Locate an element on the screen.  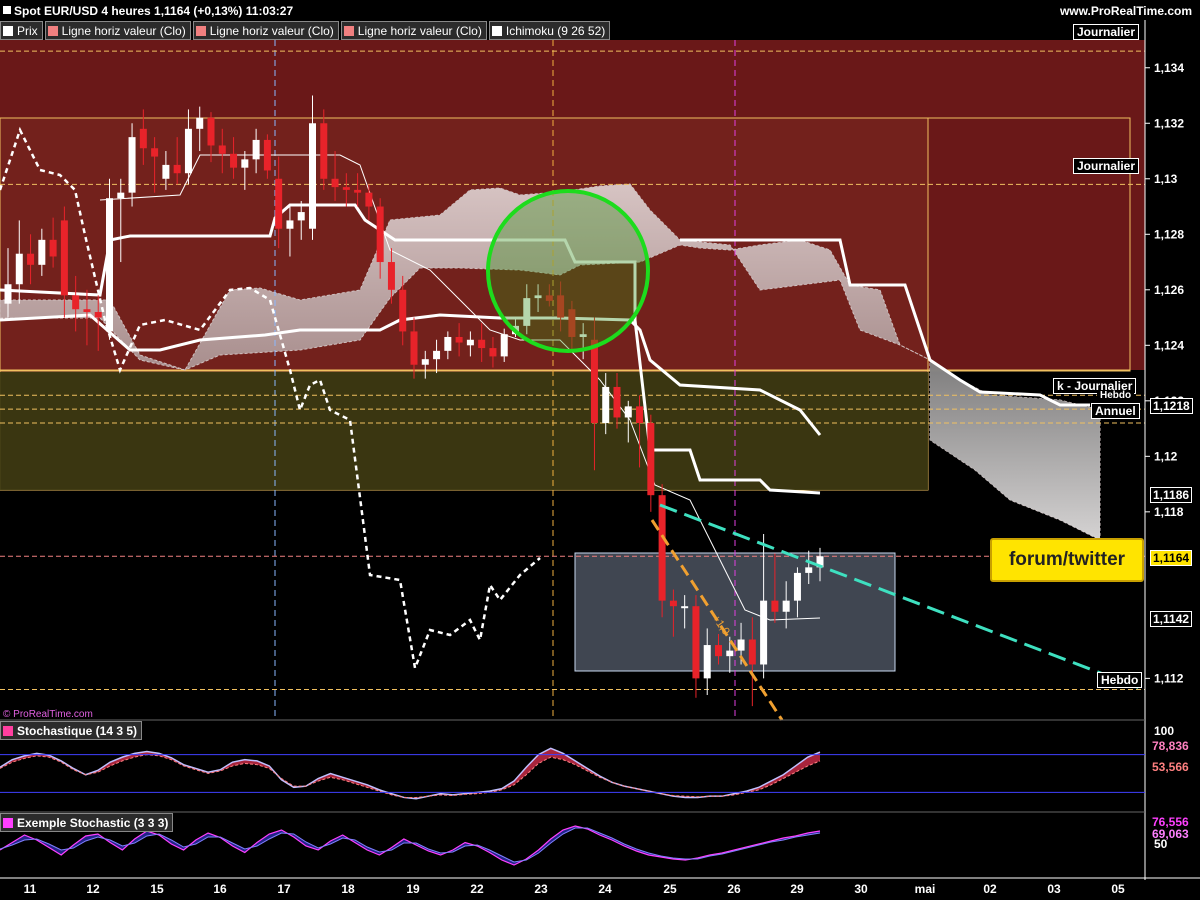
x-tick-label: 30 is located at coordinates (861, 889).